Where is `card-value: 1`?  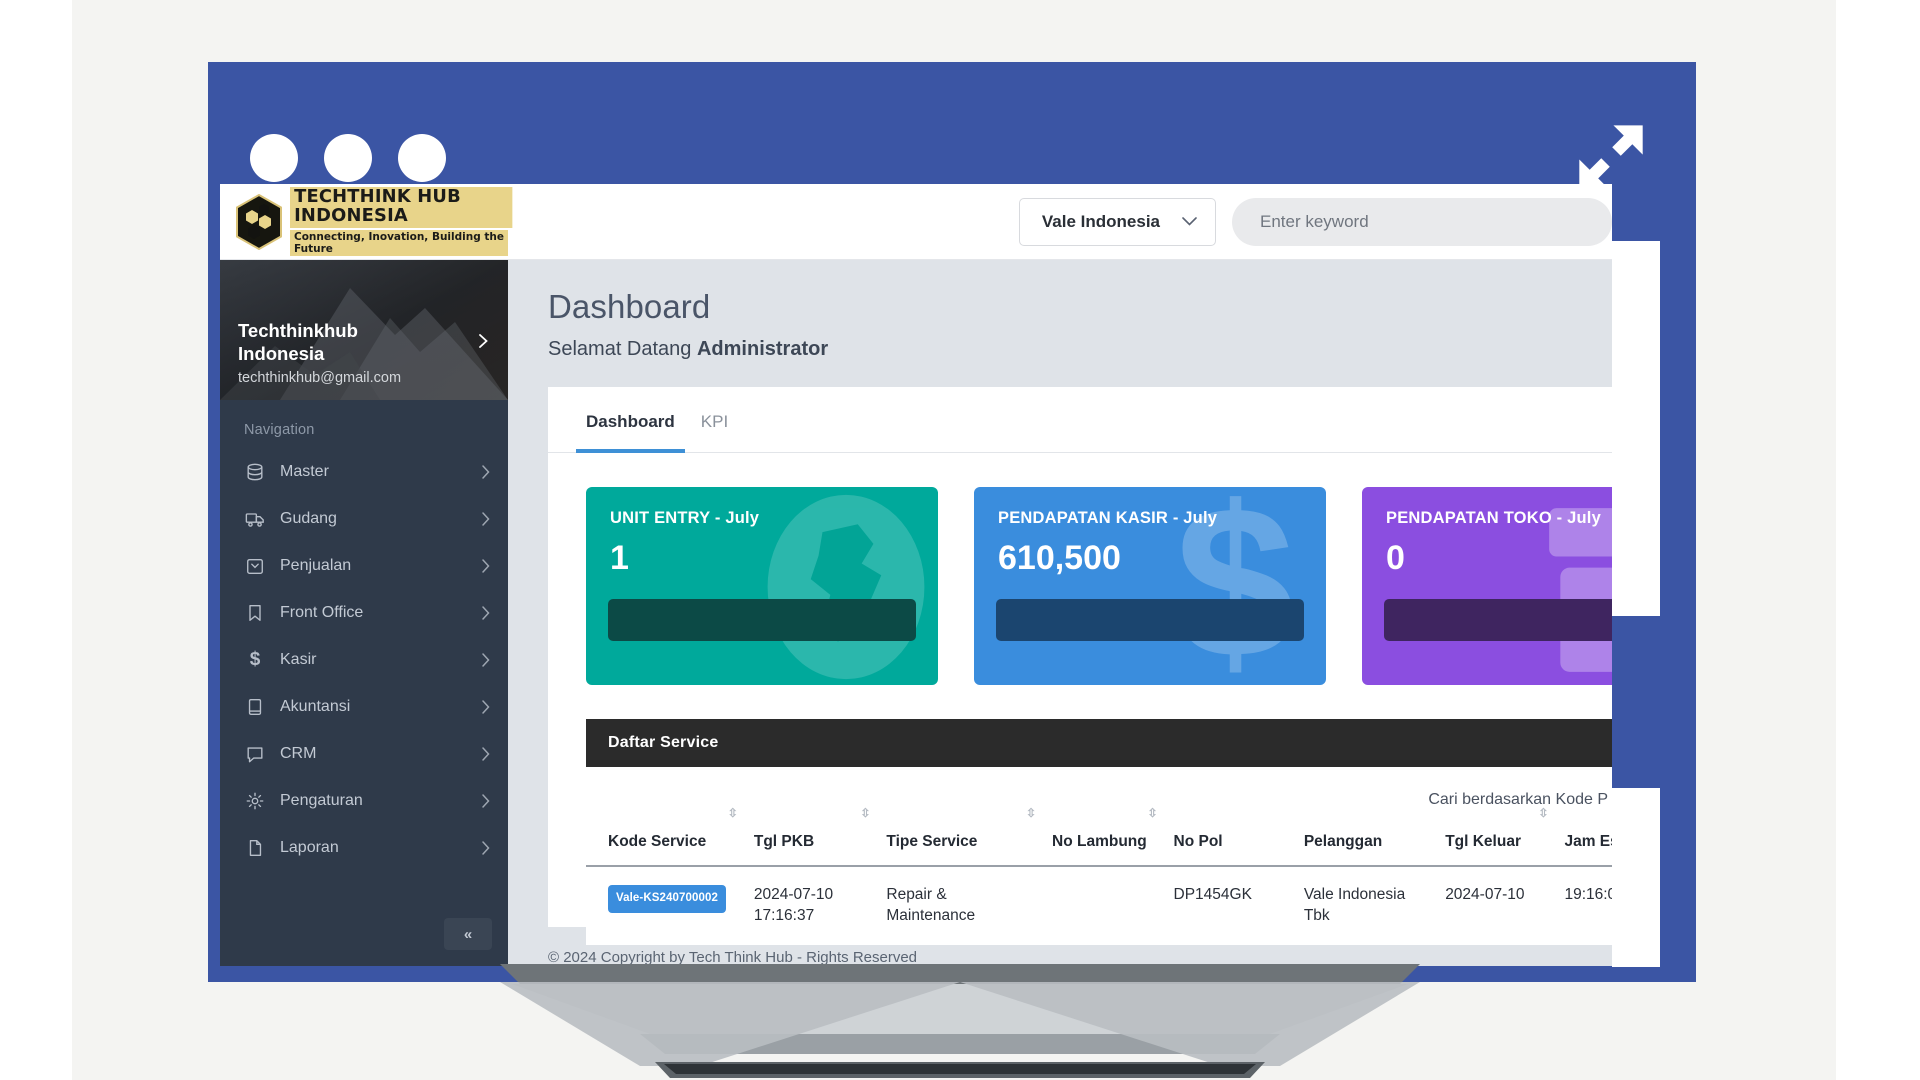
card-value: 1 is located at coordinates (619, 558).